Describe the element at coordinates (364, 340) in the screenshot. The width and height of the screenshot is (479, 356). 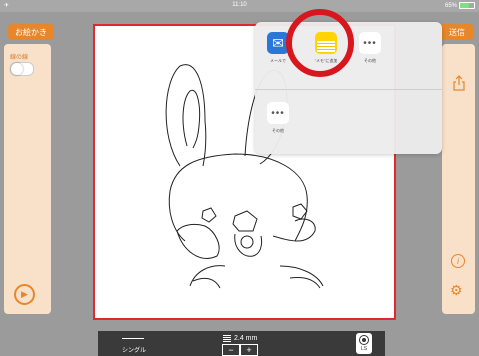
I see `target-icon` at that location.